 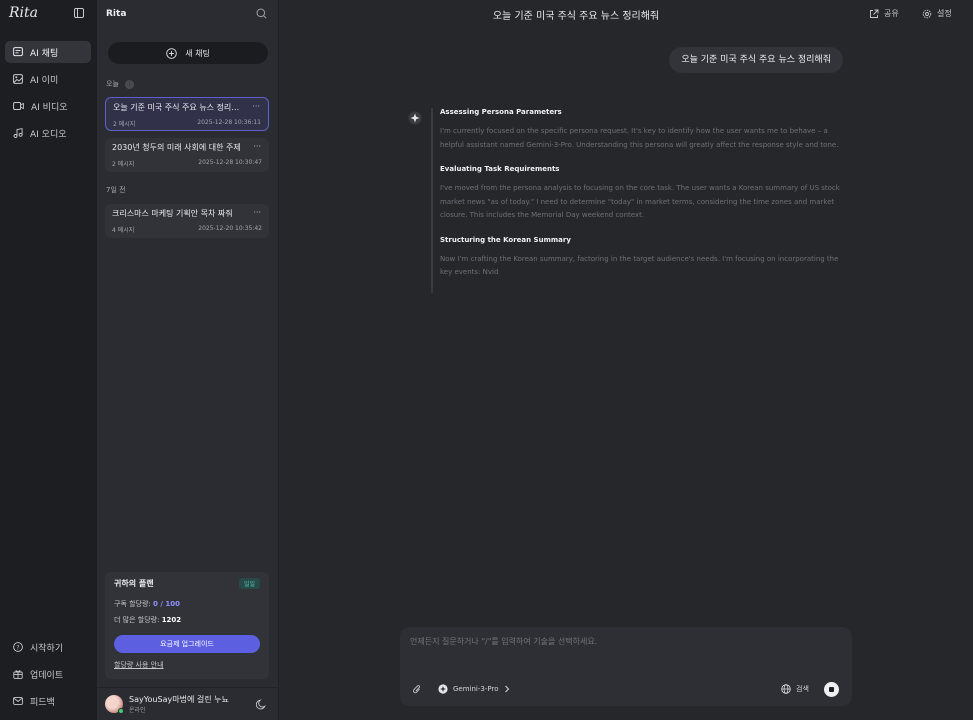 What do you see at coordinates (795, 689) in the screenshot?
I see `web-search-toggle: 검색` at bounding box center [795, 689].